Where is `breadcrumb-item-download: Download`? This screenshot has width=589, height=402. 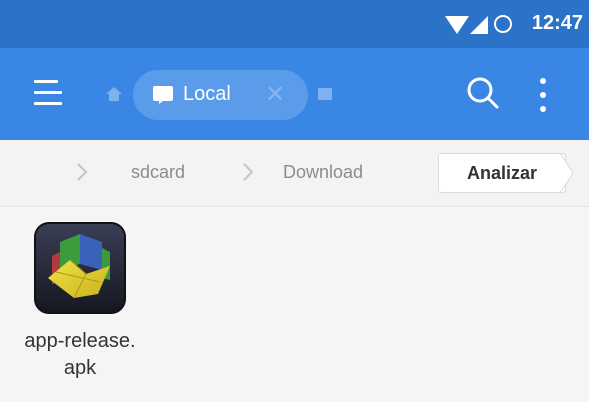
breadcrumb-item-download: Download is located at coordinates (323, 172).